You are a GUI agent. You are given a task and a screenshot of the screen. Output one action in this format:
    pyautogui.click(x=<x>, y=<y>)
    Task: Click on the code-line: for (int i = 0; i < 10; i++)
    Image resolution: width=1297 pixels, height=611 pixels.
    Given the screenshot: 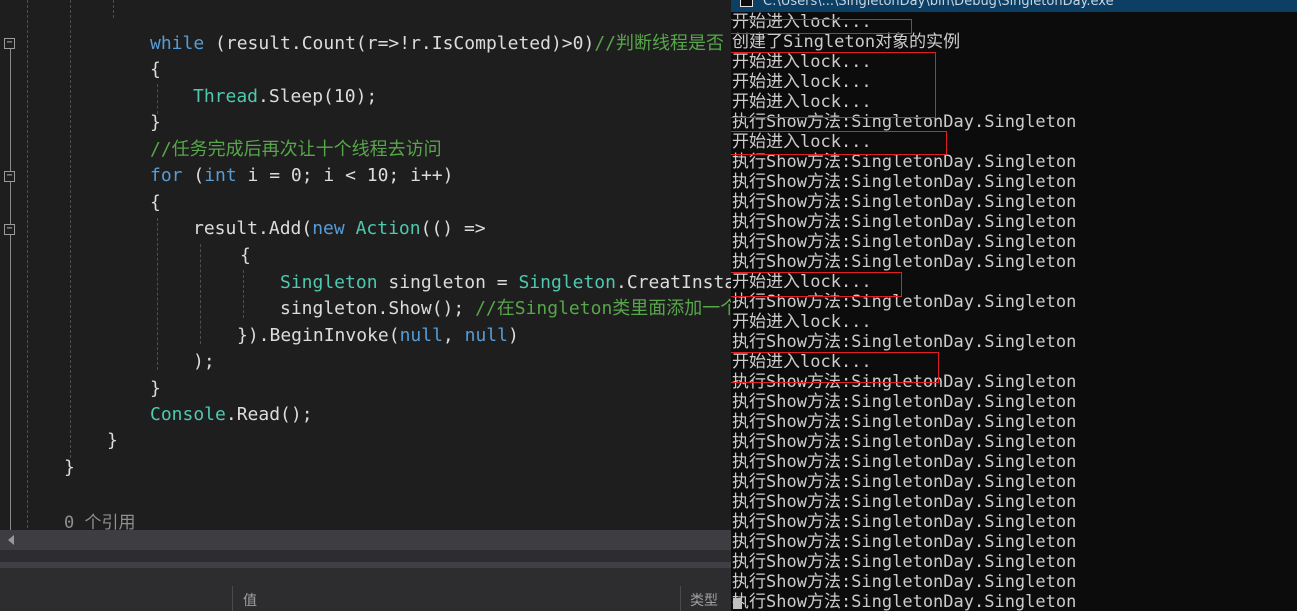 What is the action you would take?
    pyautogui.click(x=301, y=176)
    